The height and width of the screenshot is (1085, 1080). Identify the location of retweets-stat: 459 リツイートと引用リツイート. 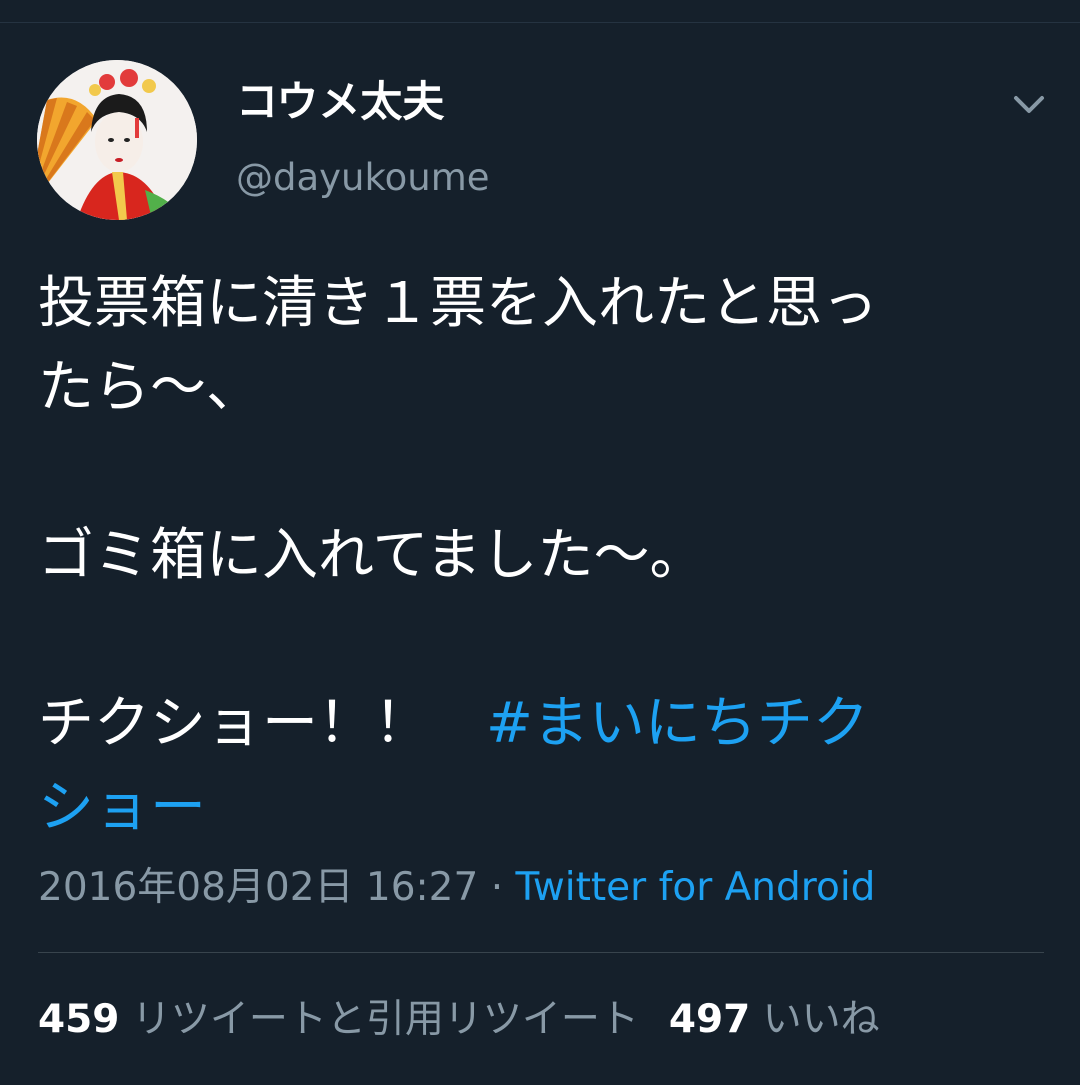
(338, 1019).